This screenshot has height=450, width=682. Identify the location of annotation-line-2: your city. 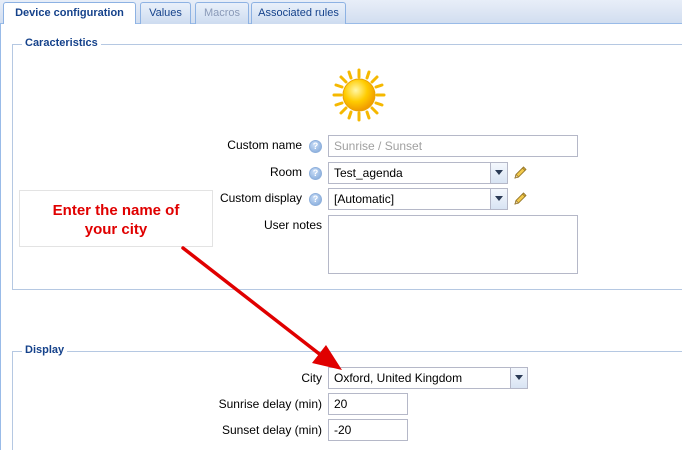
(116, 229).